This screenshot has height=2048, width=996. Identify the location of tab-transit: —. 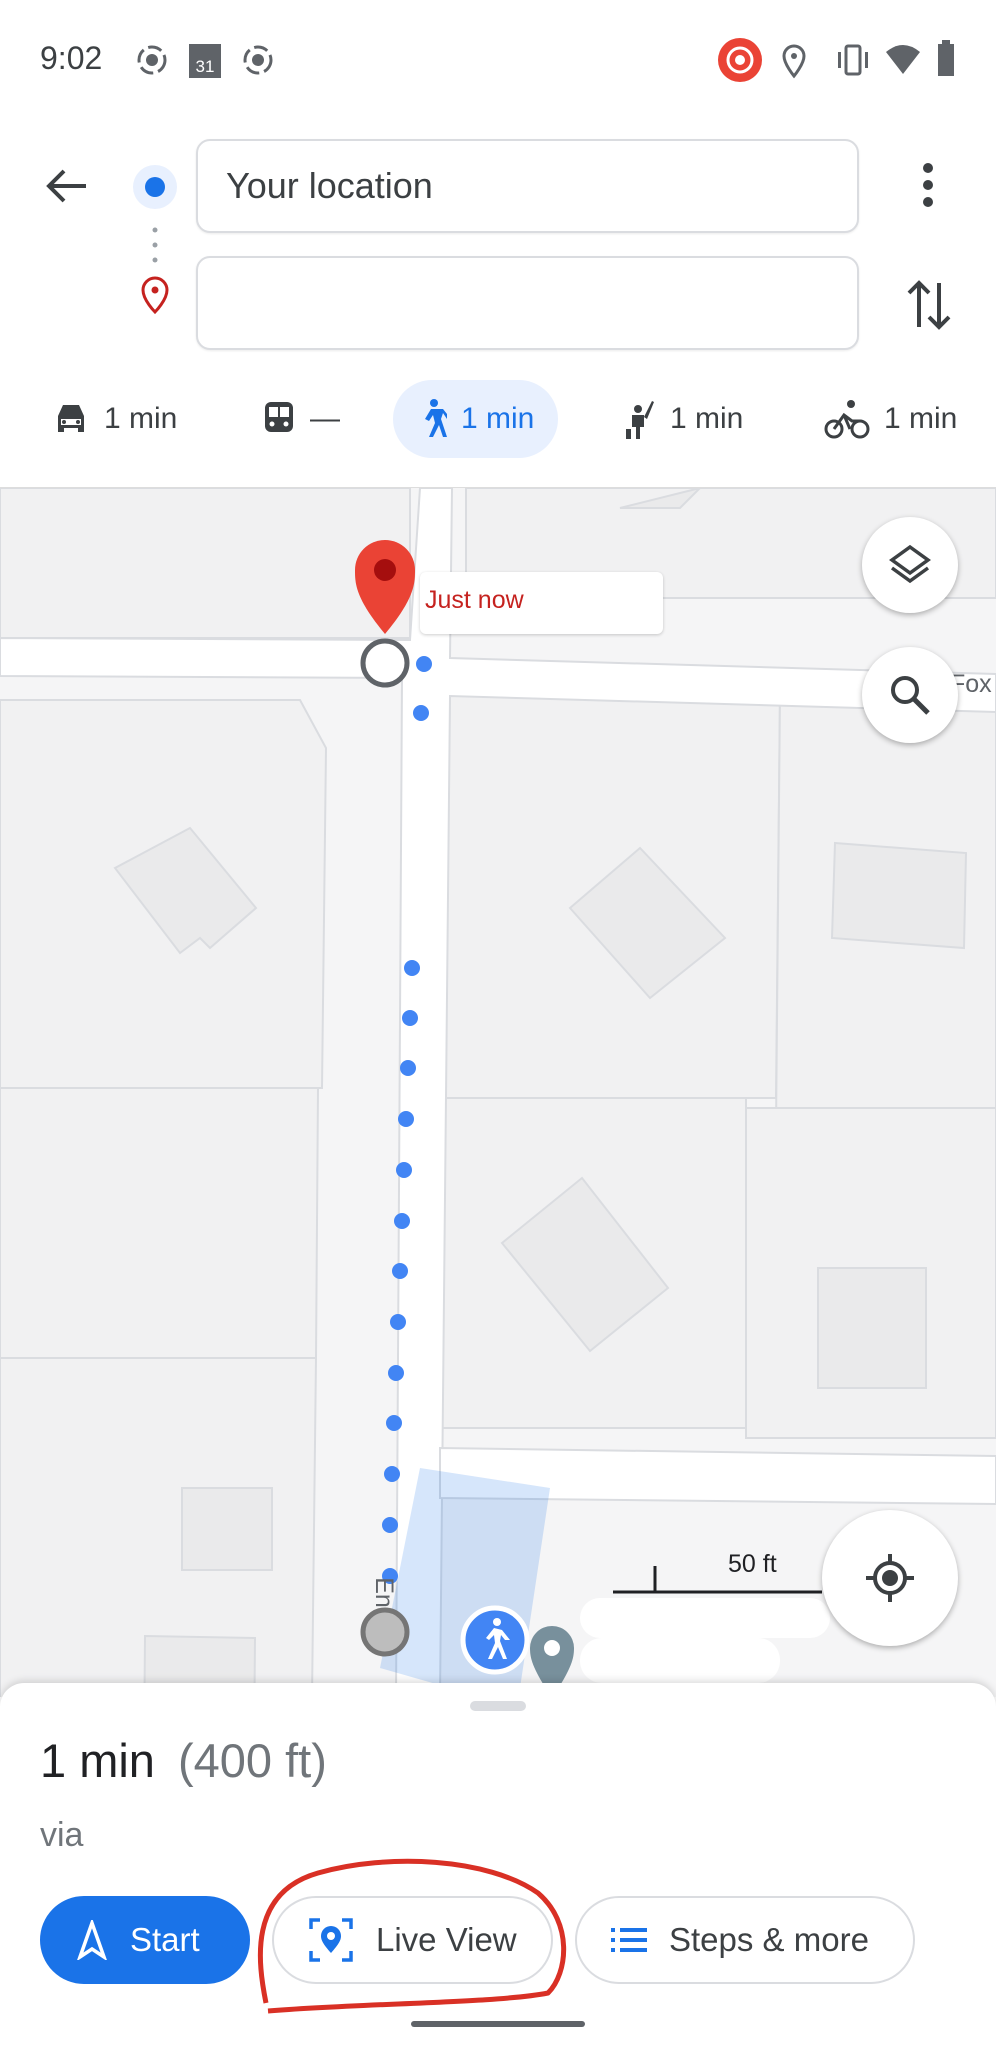
(301, 419).